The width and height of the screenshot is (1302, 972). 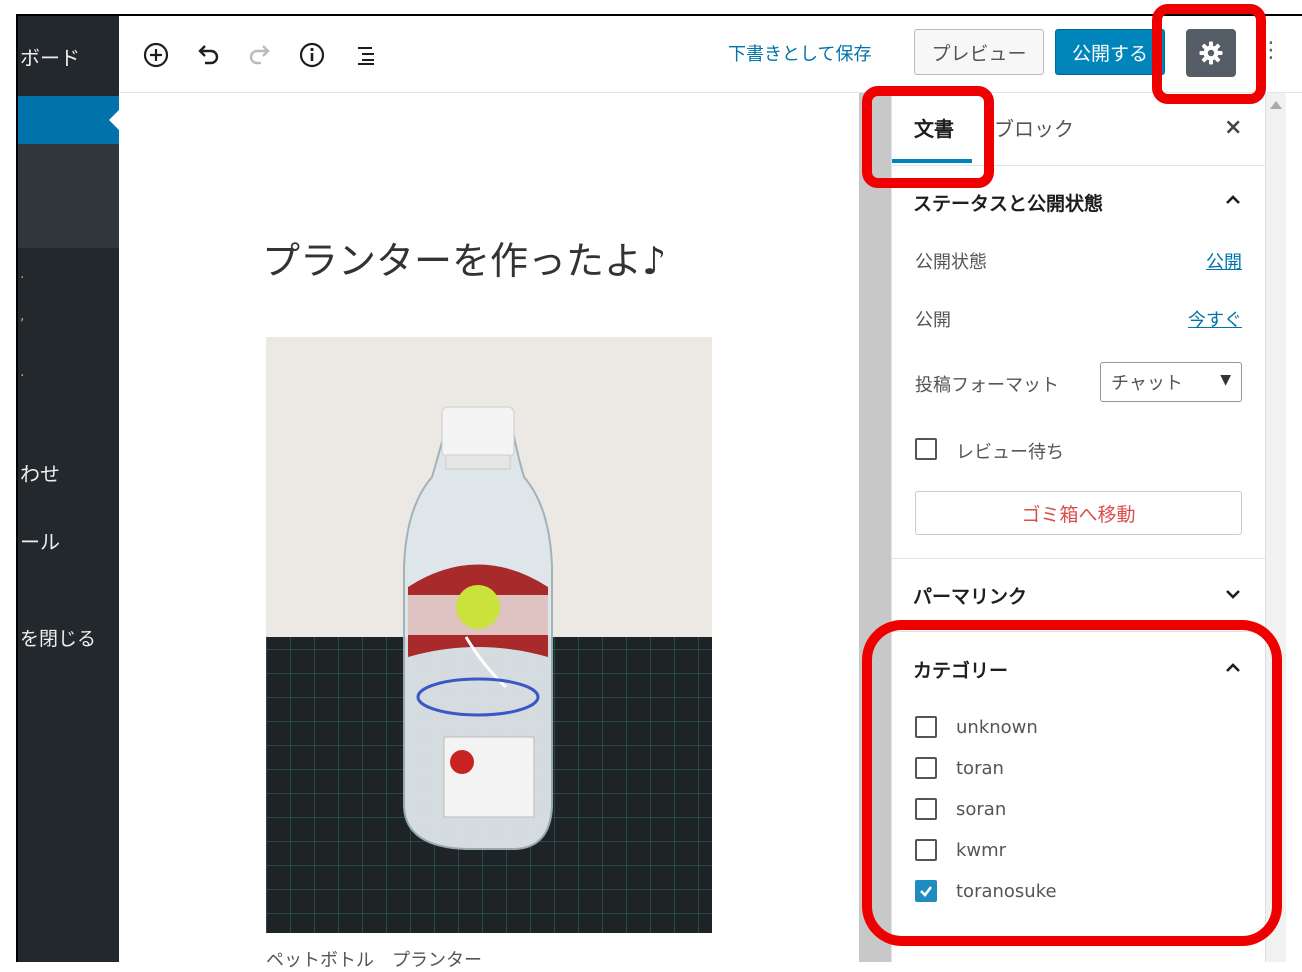 I want to click on publish-label: 公開, so click(x=933, y=320).